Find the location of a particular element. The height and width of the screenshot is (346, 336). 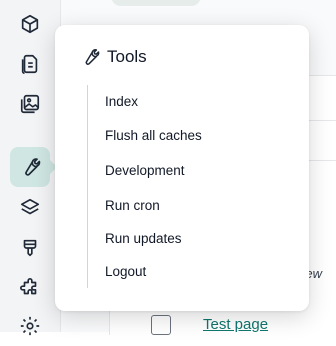

row-checkbox is located at coordinates (161, 325).